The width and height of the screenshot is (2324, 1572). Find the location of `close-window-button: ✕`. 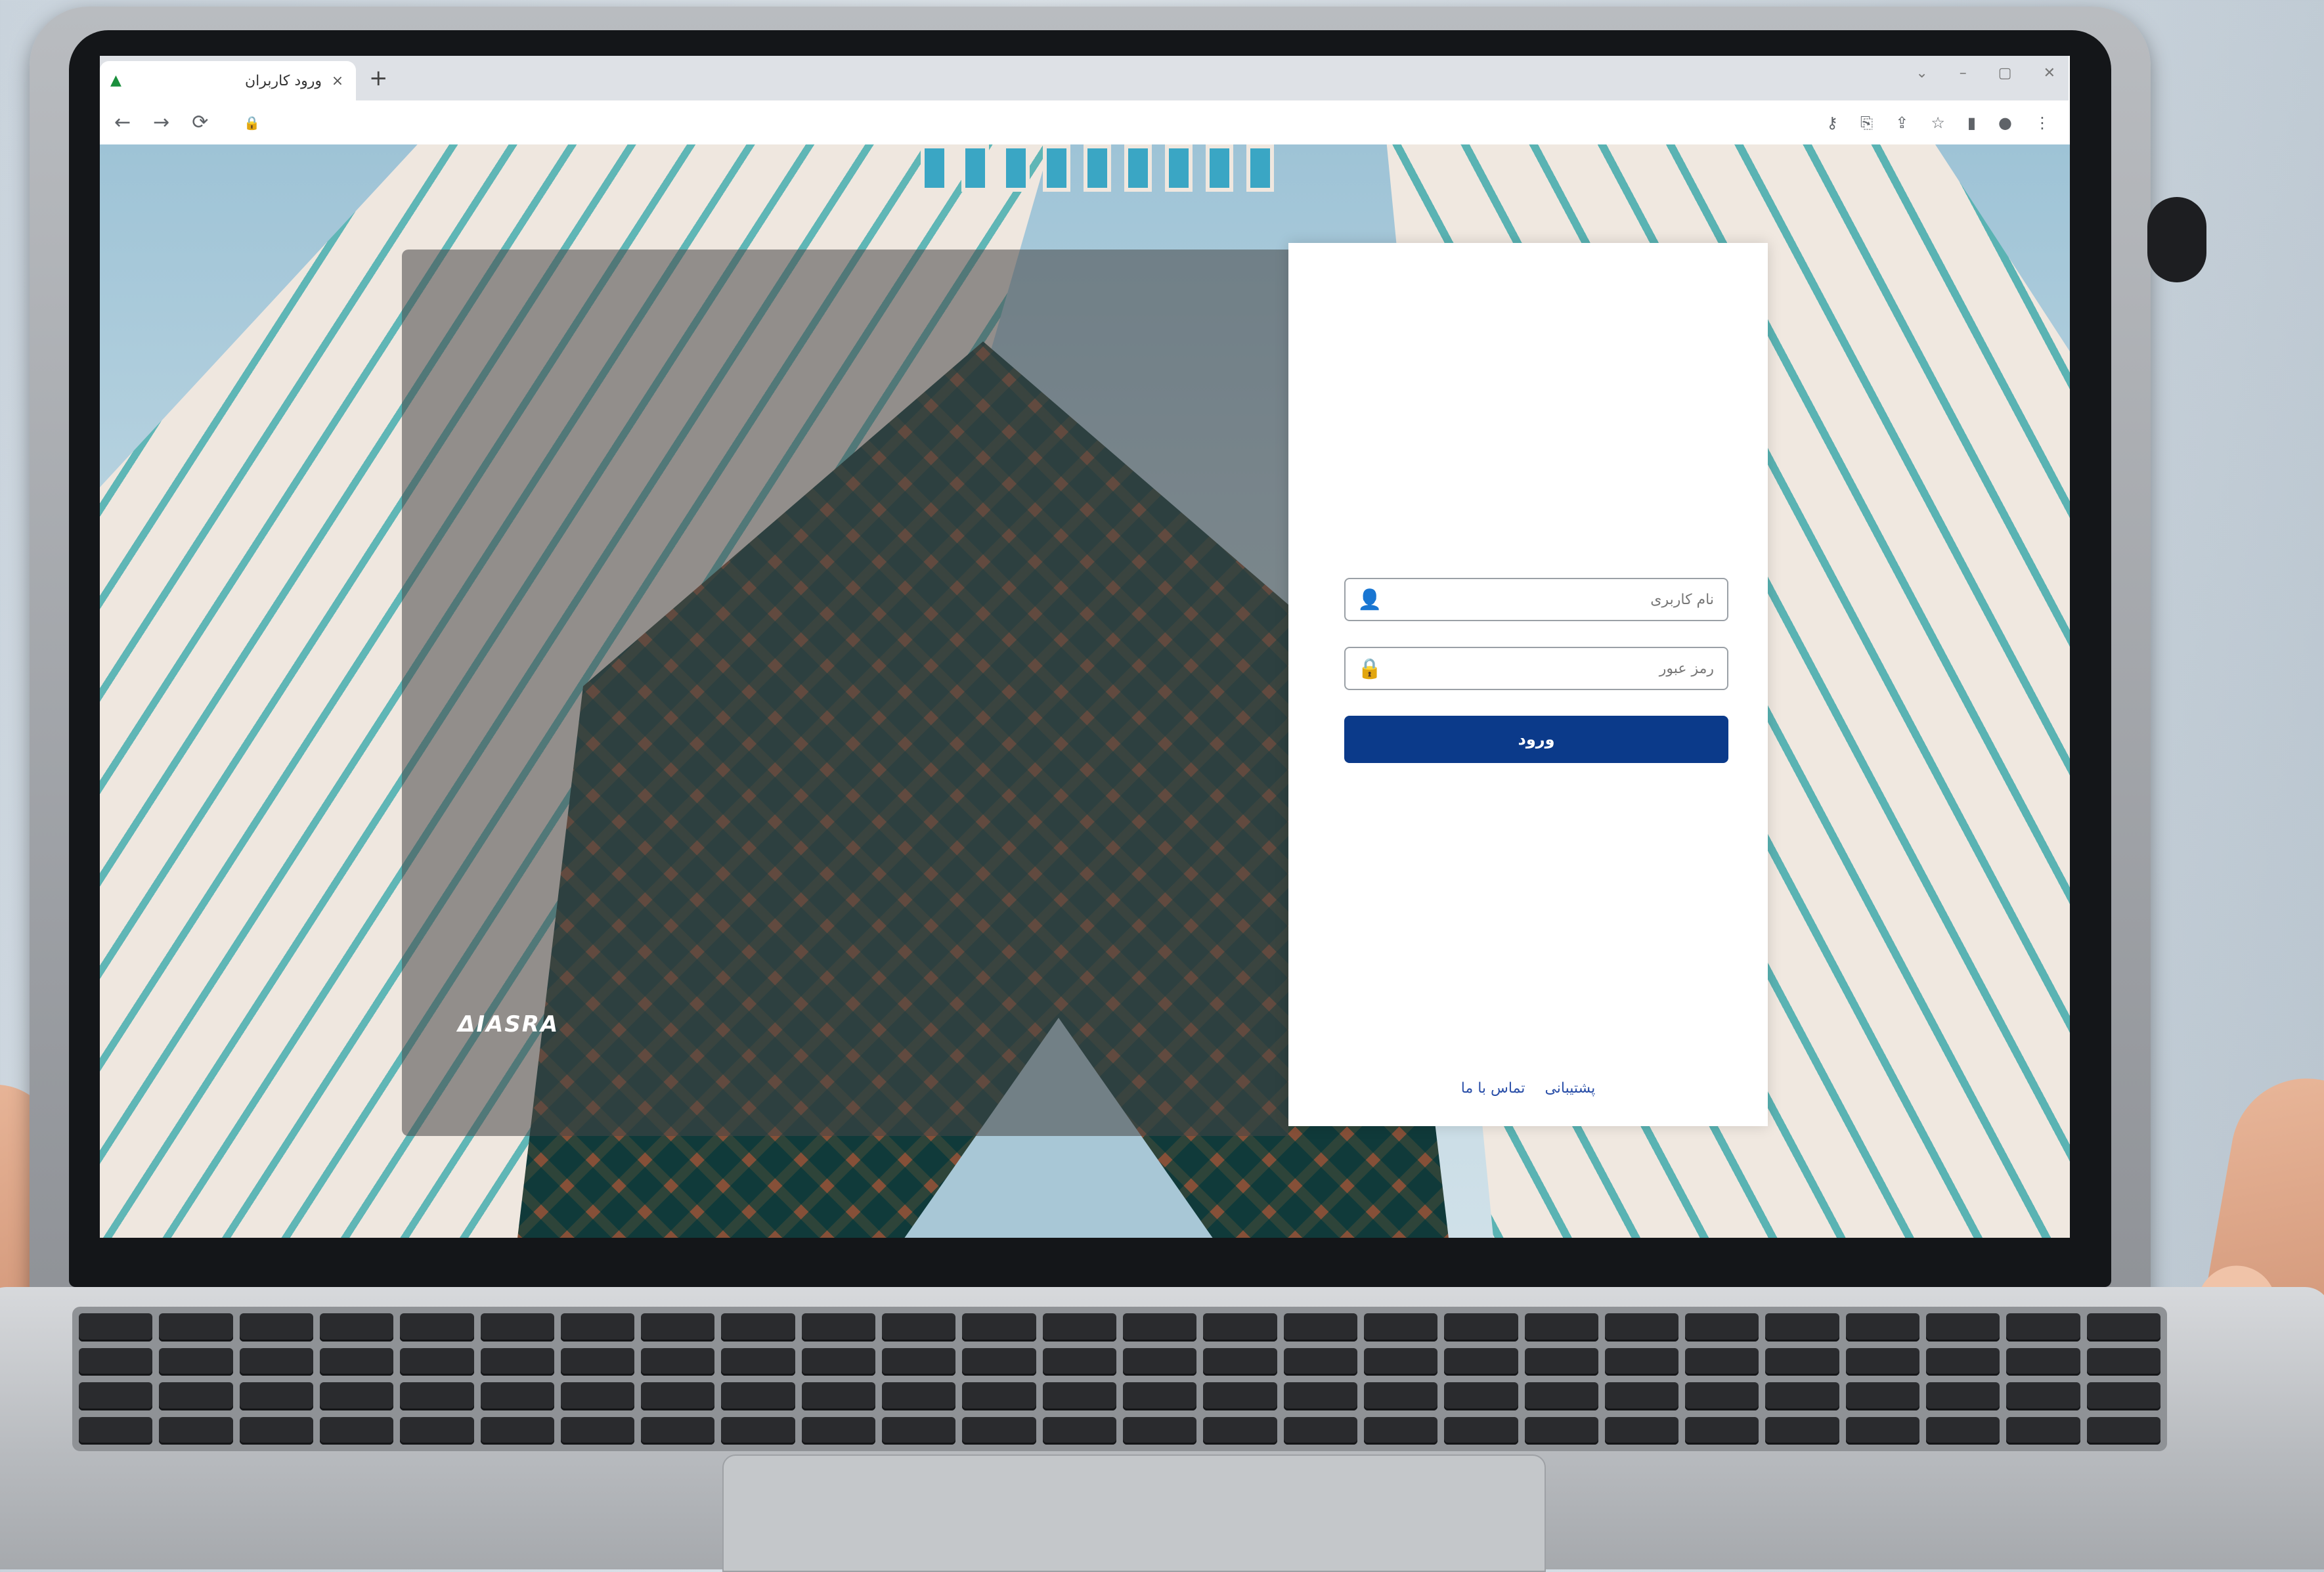

close-window-button: ✕ is located at coordinates (2049, 73).